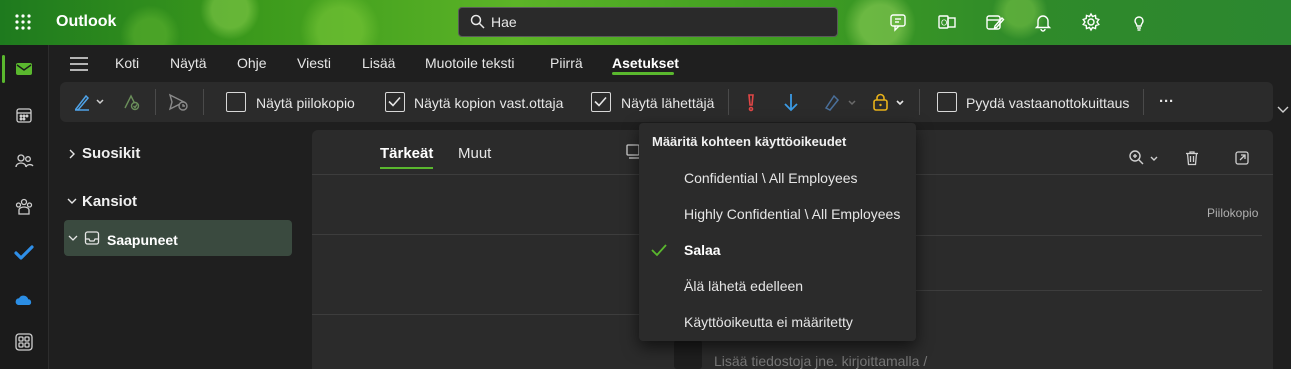 Image resolution: width=1291 pixels, height=369 pixels. I want to click on app-title: Outlook, so click(86, 22).